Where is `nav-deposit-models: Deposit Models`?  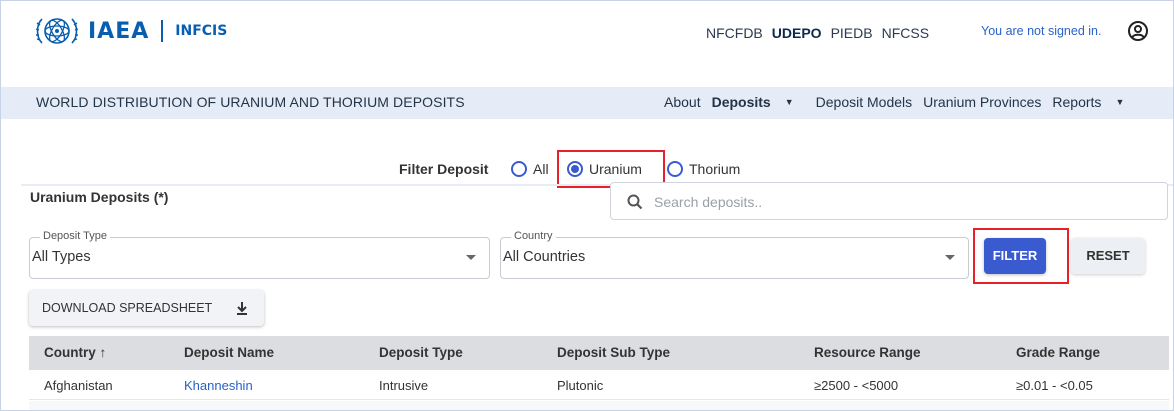
nav-deposit-models: Deposit Models is located at coordinates (864, 102).